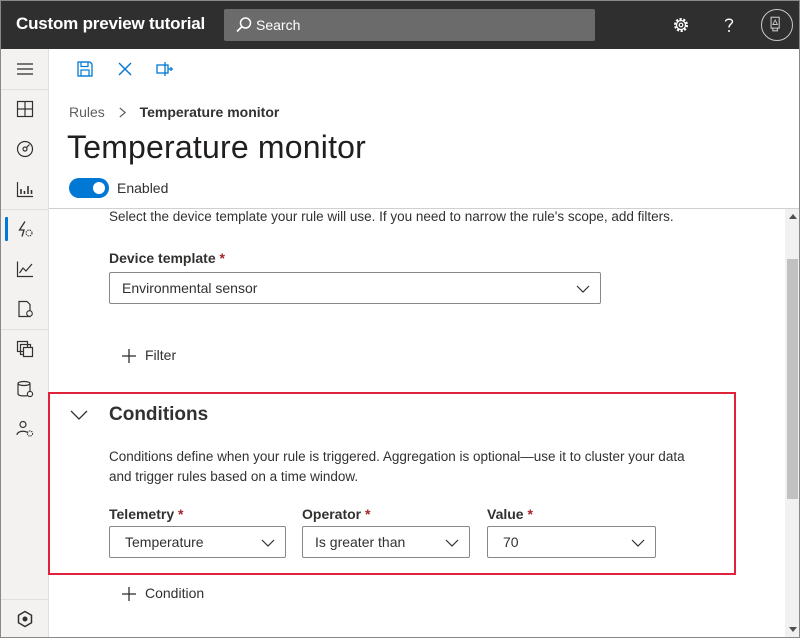 The width and height of the screenshot is (800, 638). Describe the element at coordinates (793, 629) in the screenshot. I see `scroll-down-arrow-icon` at that location.